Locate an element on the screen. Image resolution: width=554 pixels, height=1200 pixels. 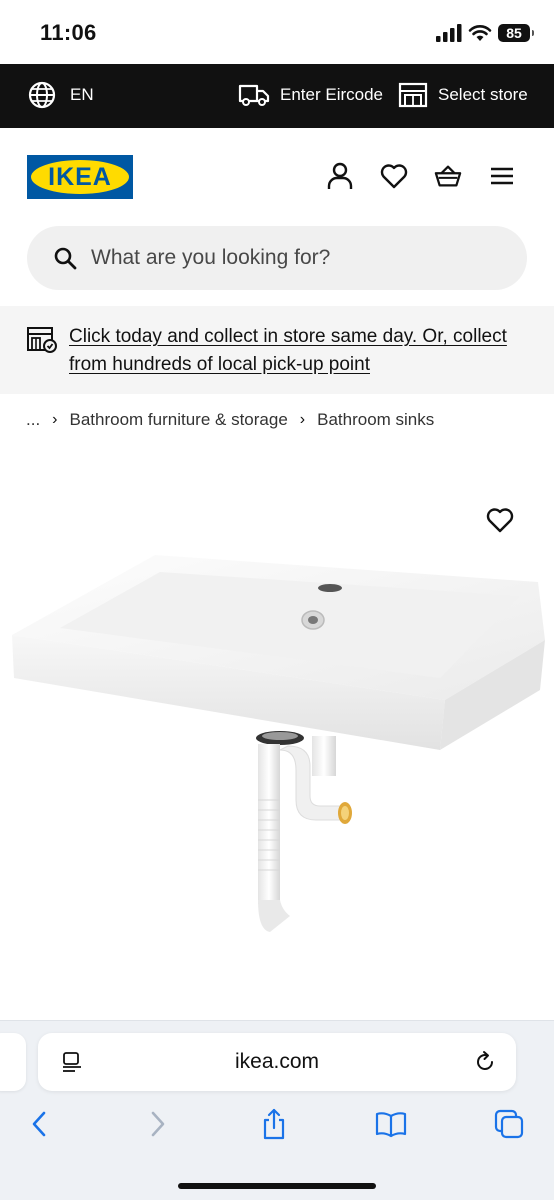
status-bar: 11:06 85 is located at coordinates (277, 32).